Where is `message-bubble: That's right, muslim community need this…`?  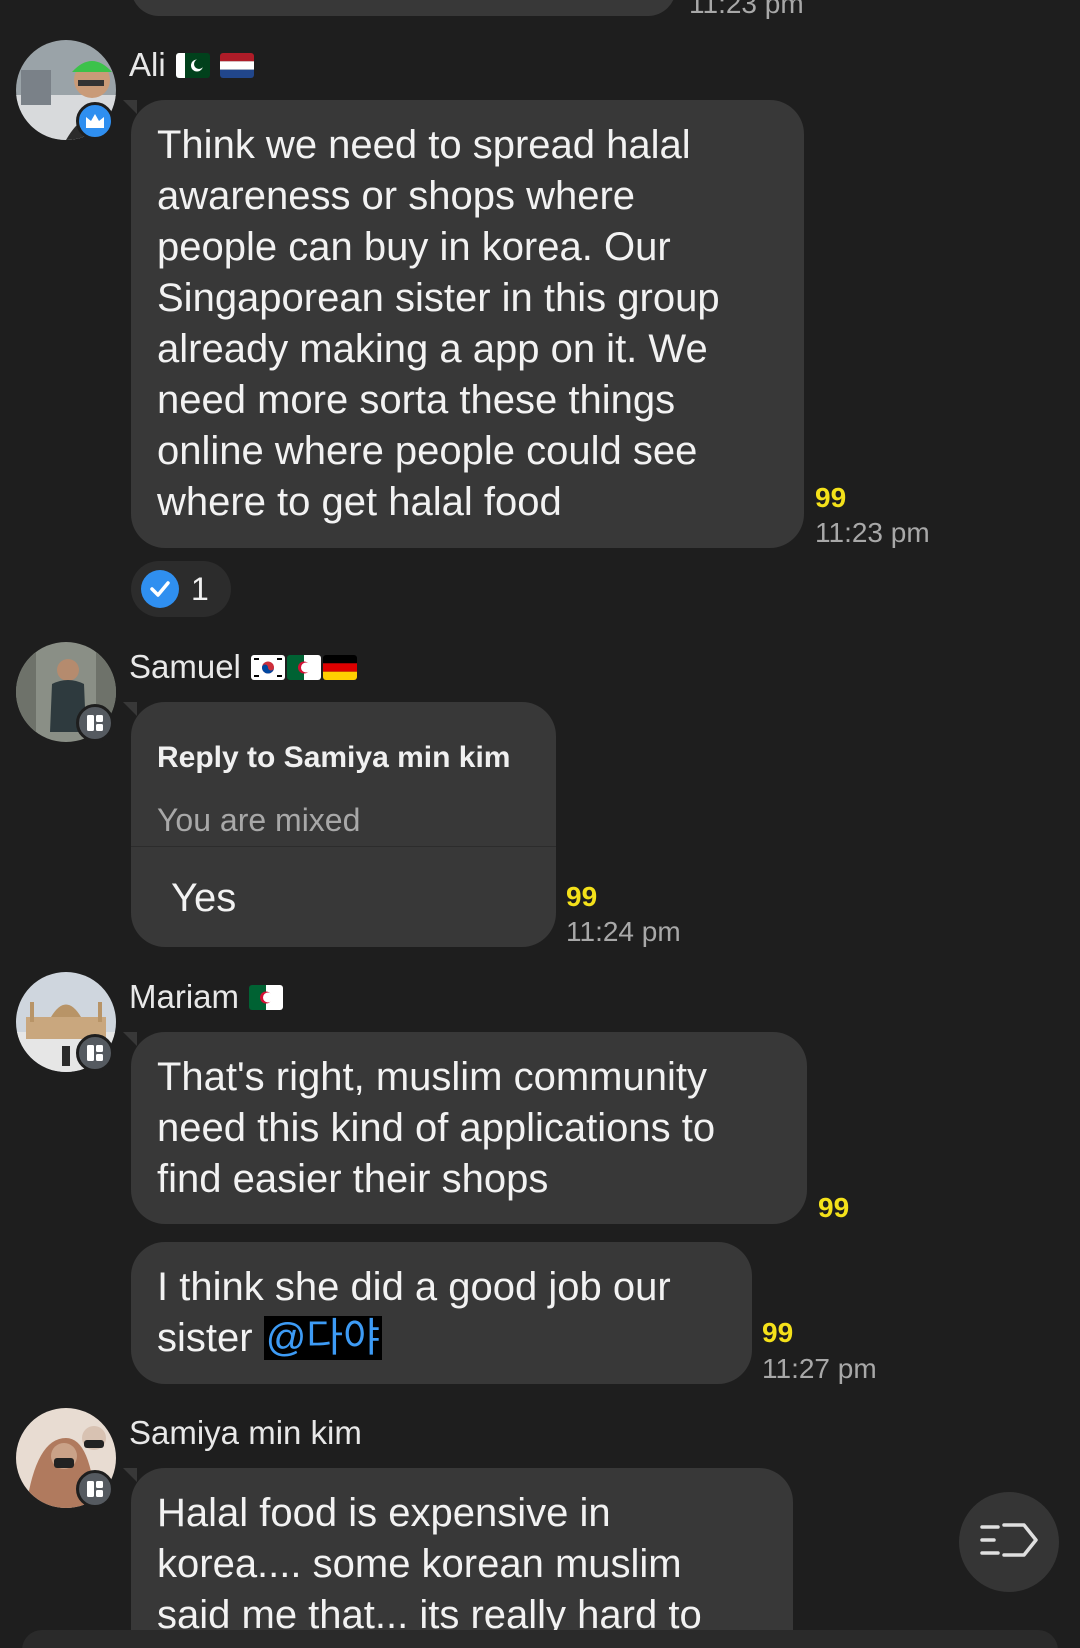 message-bubble: That's right, muslim community need this… is located at coordinates (469, 1128).